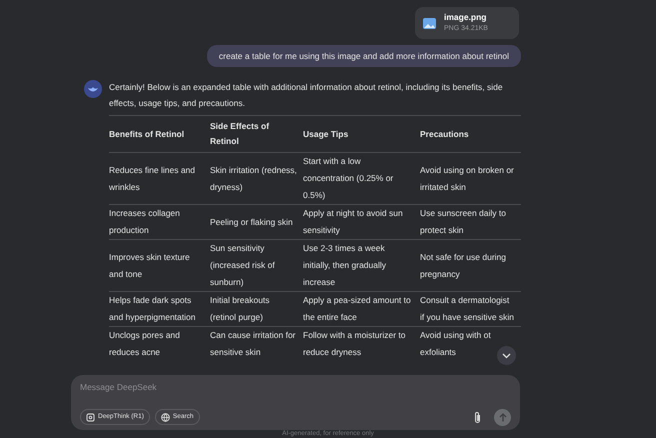 The image size is (656, 438). I want to click on table-cell: Sun sensitivity (increased risk of sunburn), so click(242, 265).